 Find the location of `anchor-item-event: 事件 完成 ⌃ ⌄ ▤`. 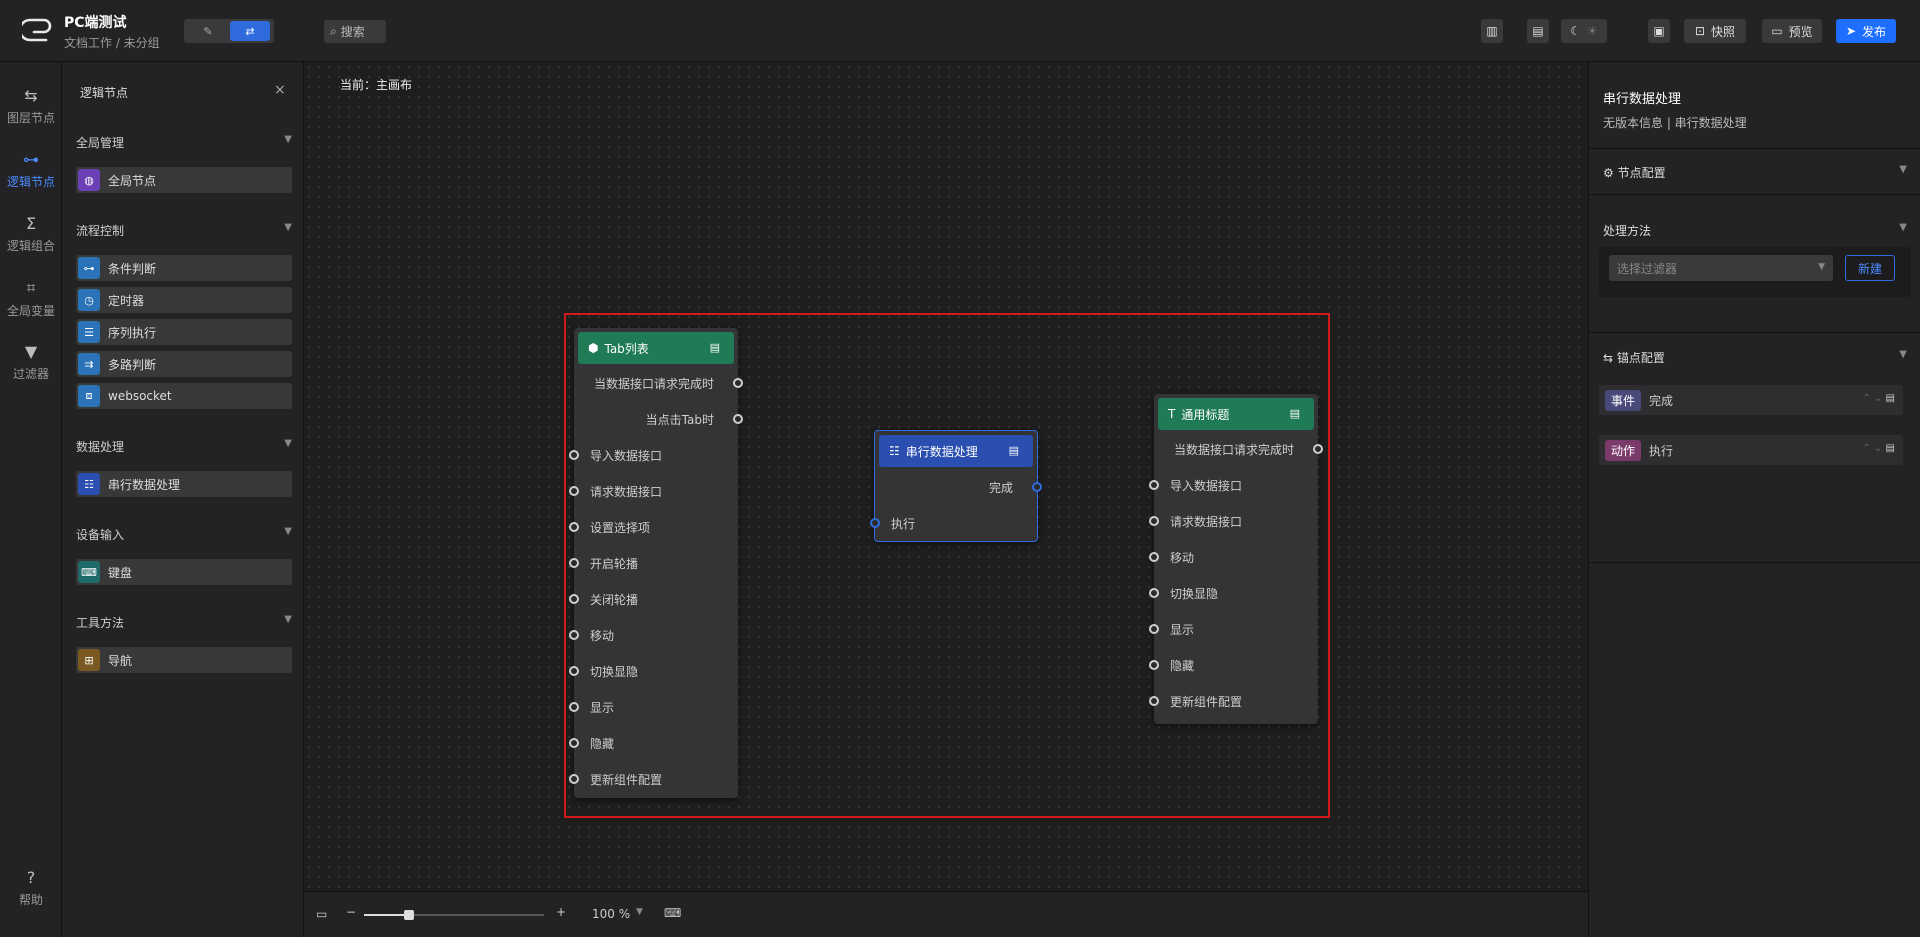

anchor-item-event: 事件 完成 ⌃ ⌄ ▤ is located at coordinates (1751, 400).